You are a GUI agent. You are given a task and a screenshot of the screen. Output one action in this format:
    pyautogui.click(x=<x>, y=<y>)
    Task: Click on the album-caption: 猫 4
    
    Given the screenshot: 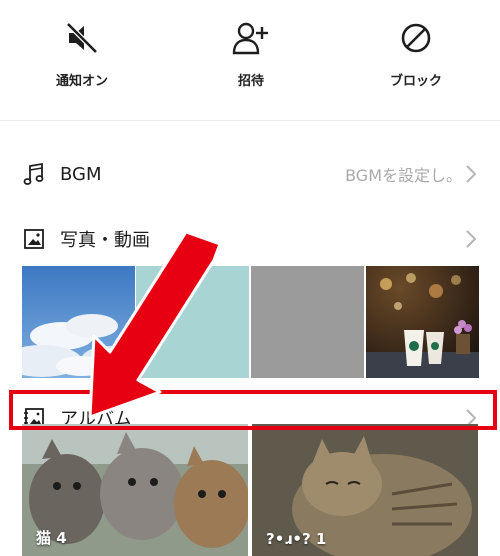 What is the action you would take?
    pyautogui.click(x=51, y=538)
    